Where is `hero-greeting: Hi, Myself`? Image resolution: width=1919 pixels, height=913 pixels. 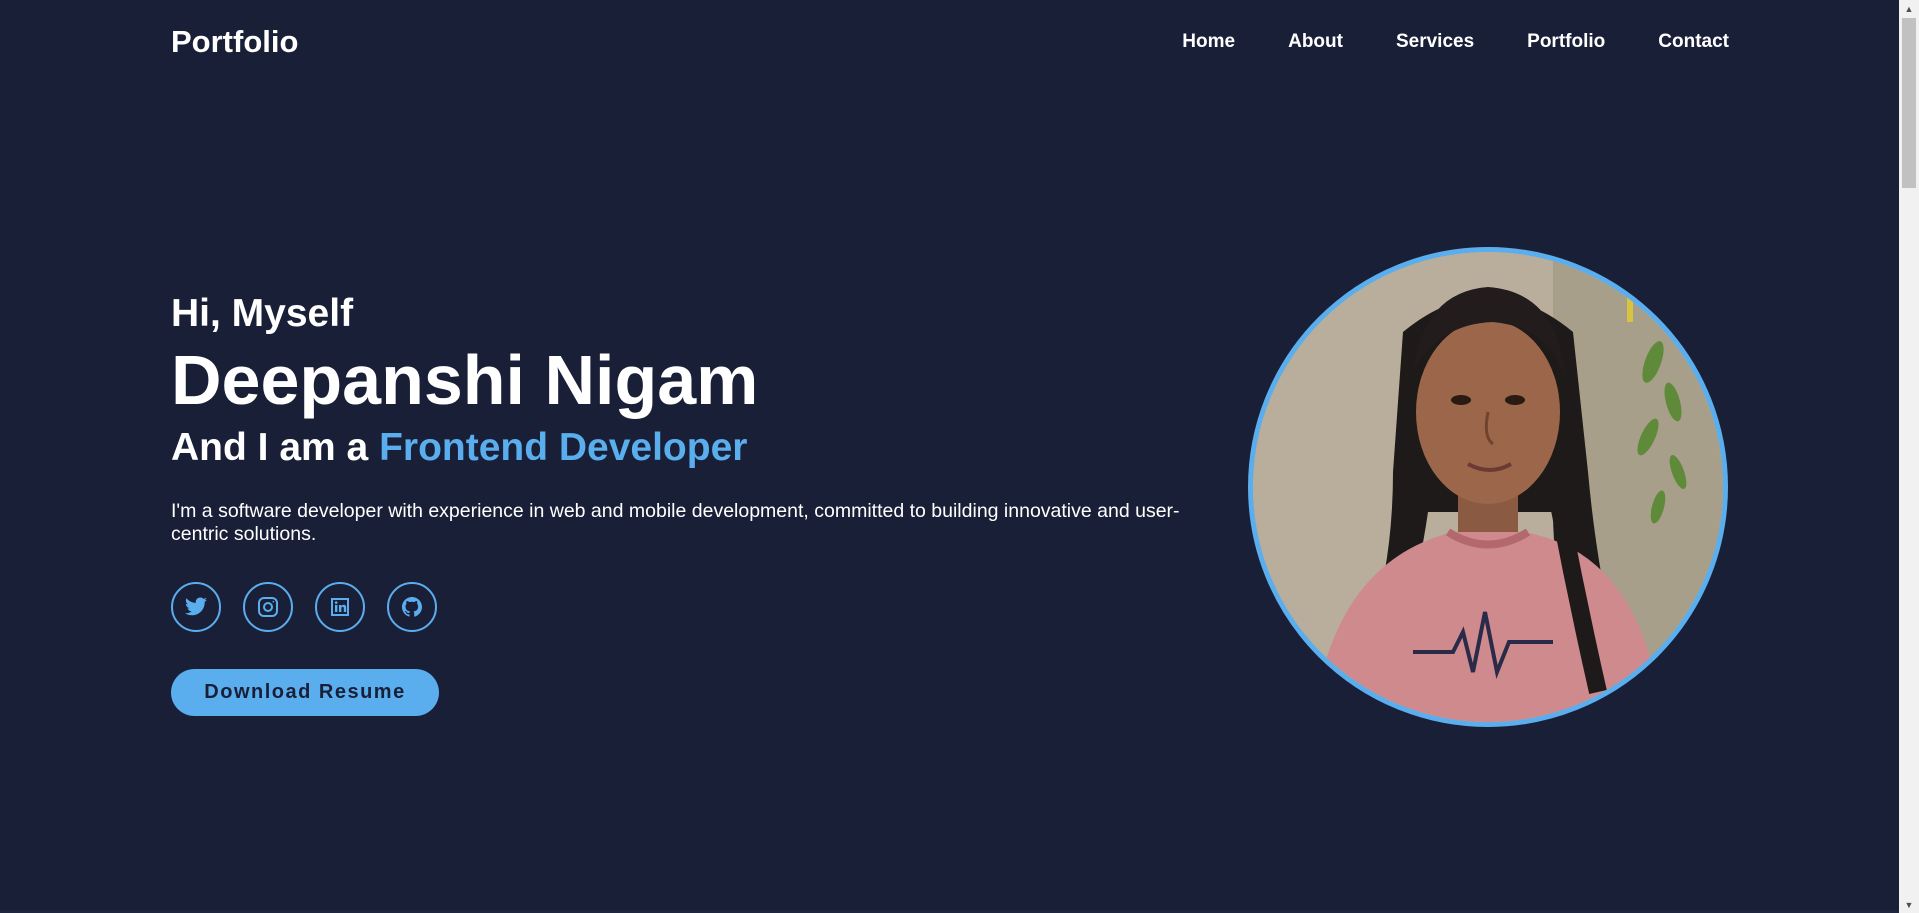
hero-greeting: Hi, Myself is located at coordinates (262, 313).